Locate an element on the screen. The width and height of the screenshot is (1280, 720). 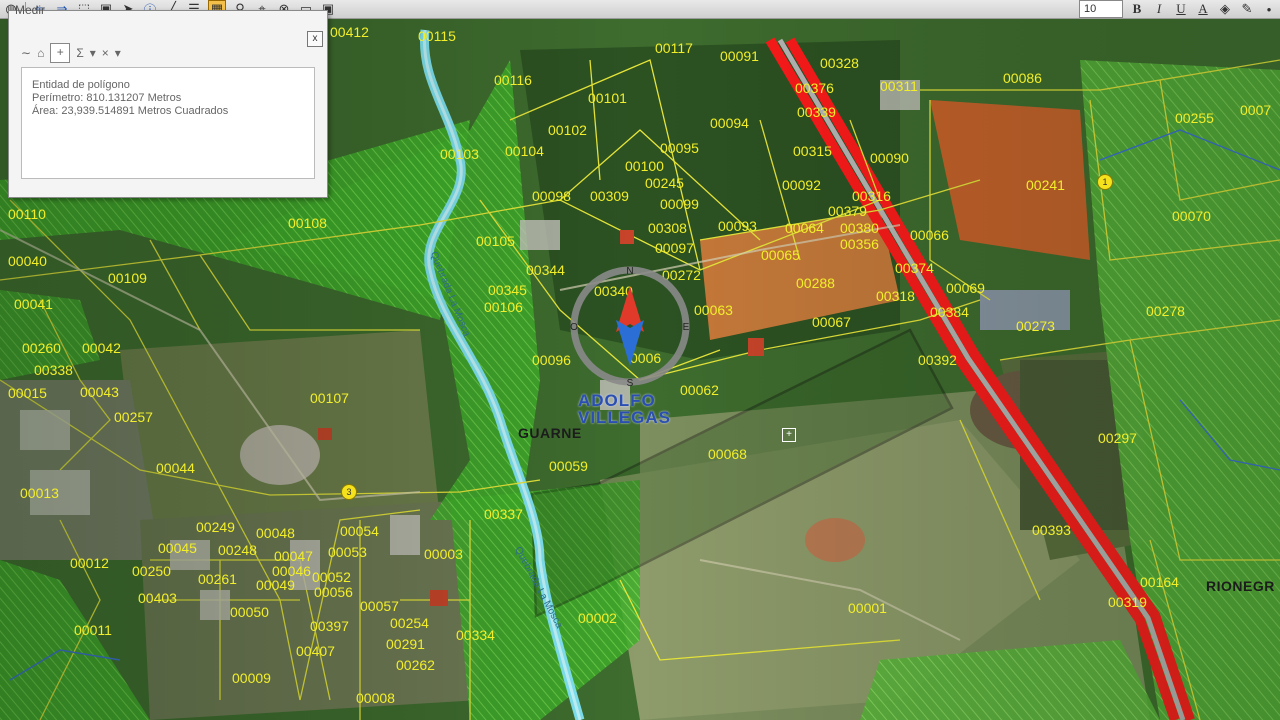
parcel-label: 00098 is located at coordinates (551, 196).